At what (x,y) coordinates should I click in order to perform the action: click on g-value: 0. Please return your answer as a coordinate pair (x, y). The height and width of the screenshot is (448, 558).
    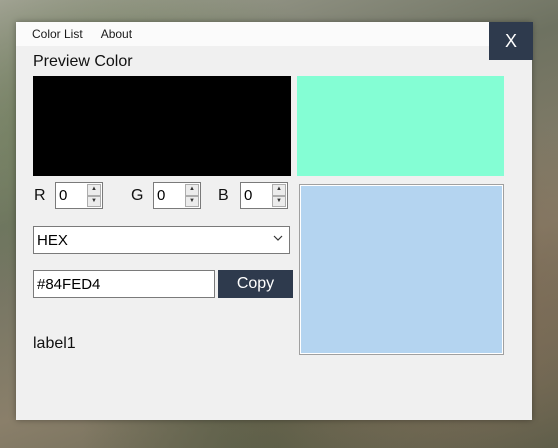
    Looking at the image, I should click on (161, 195).